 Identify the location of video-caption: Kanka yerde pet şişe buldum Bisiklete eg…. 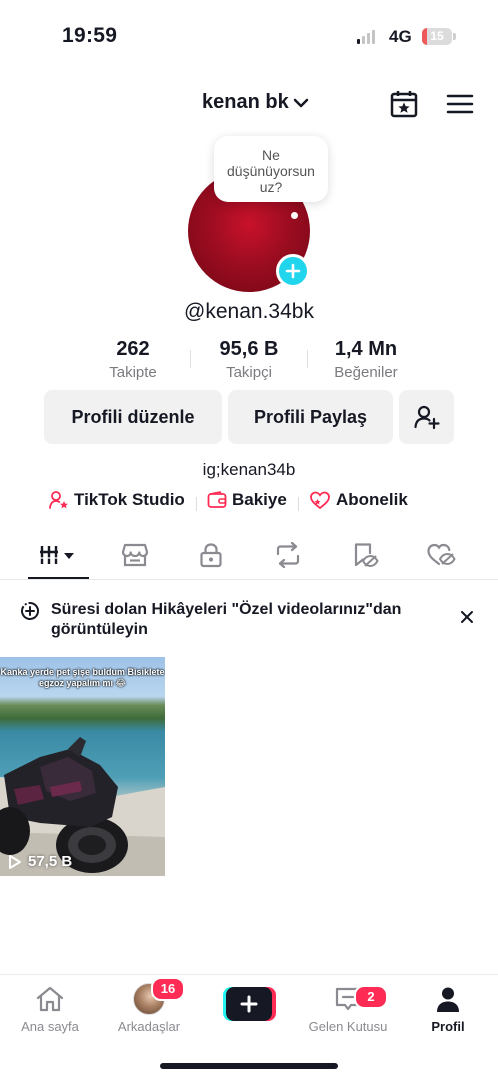
(82, 677).